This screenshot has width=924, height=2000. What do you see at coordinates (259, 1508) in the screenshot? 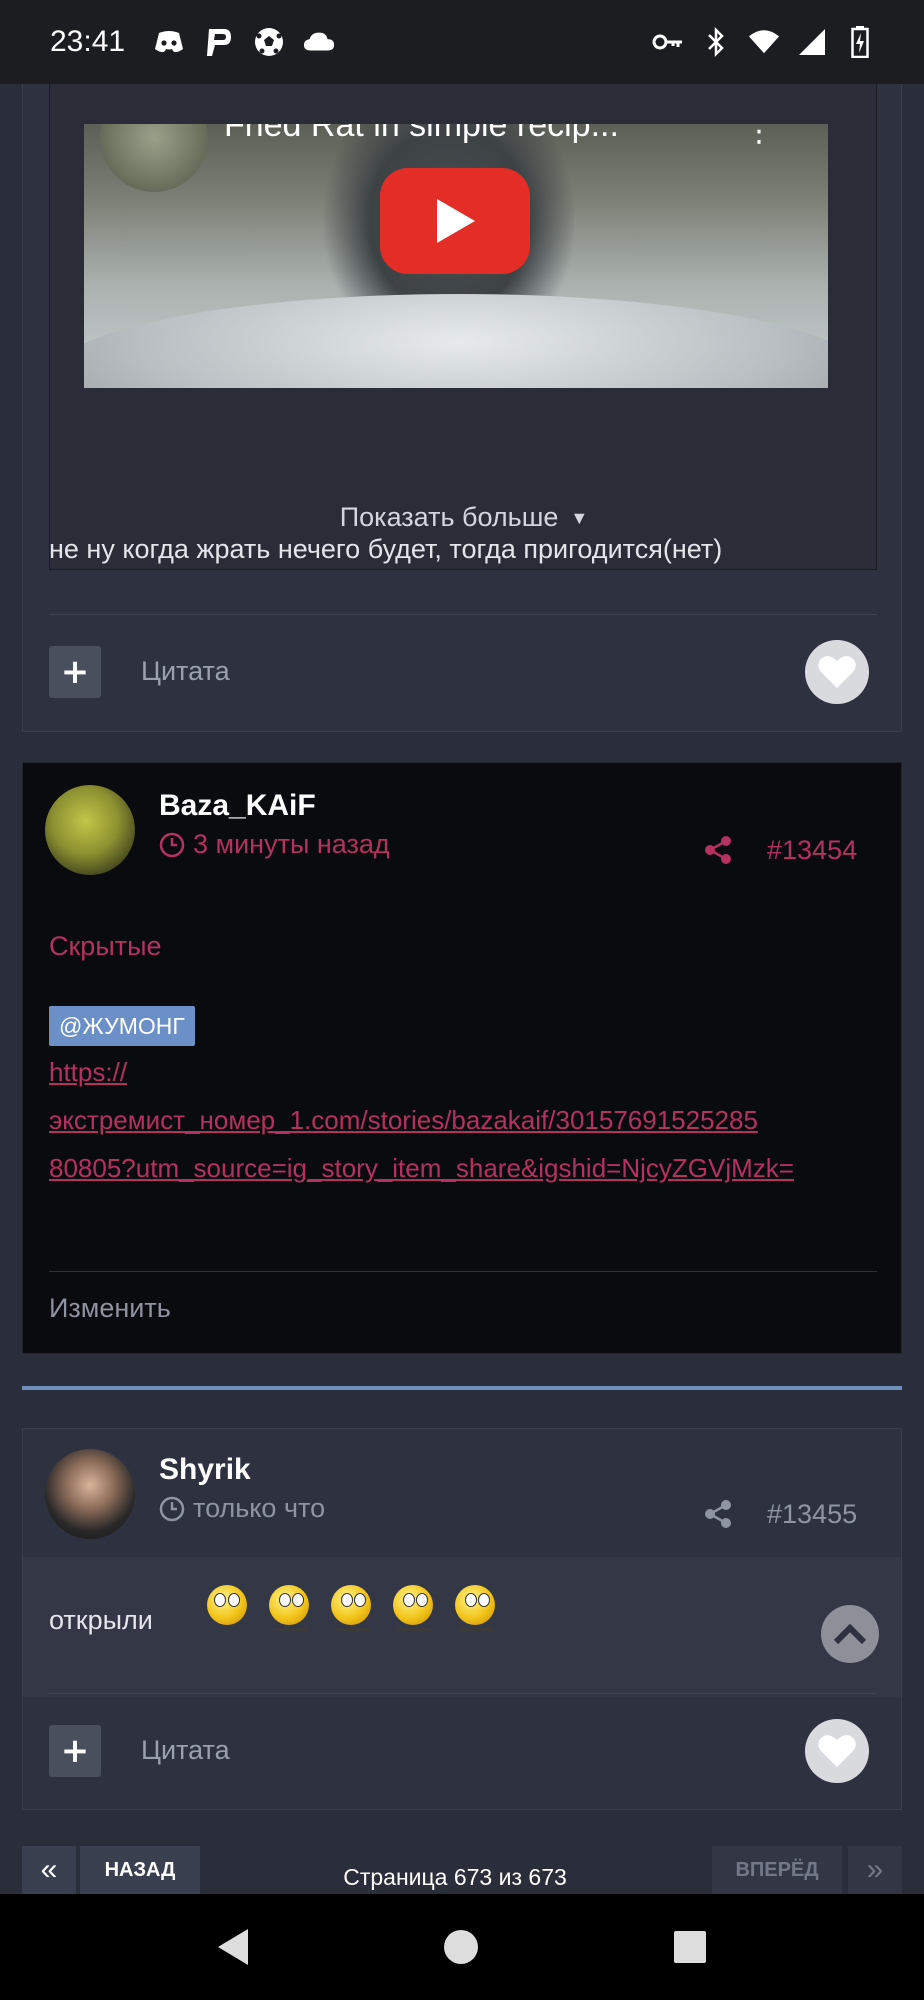
I see `post-time-text: только что` at bounding box center [259, 1508].